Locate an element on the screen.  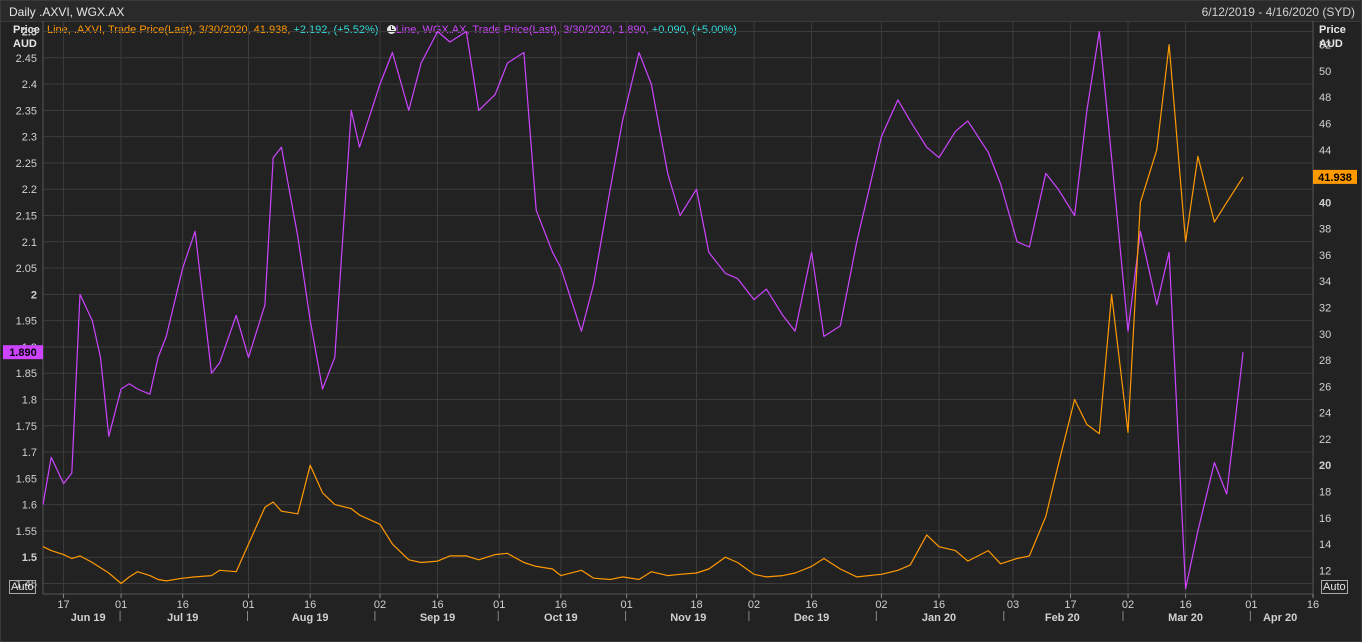
x-month-label: Apr 20 is located at coordinates (1280, 618).